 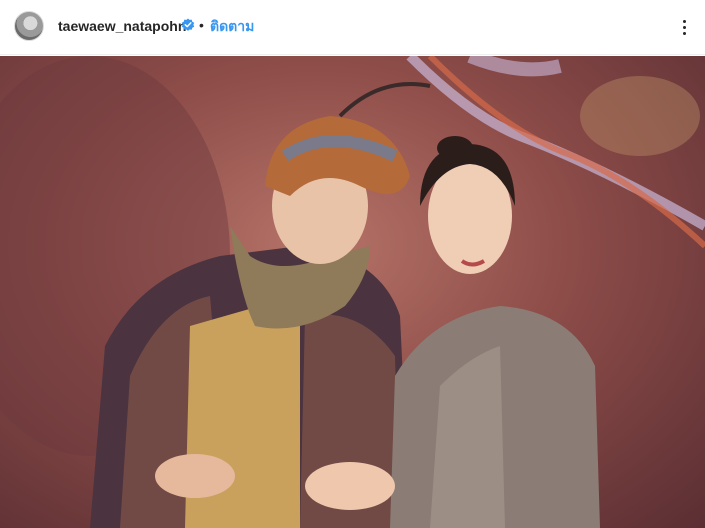 What do you see at coordinates (188, 24) in the screenshot?
I see `verified-badge-icon` at bounding box center [188, 24].